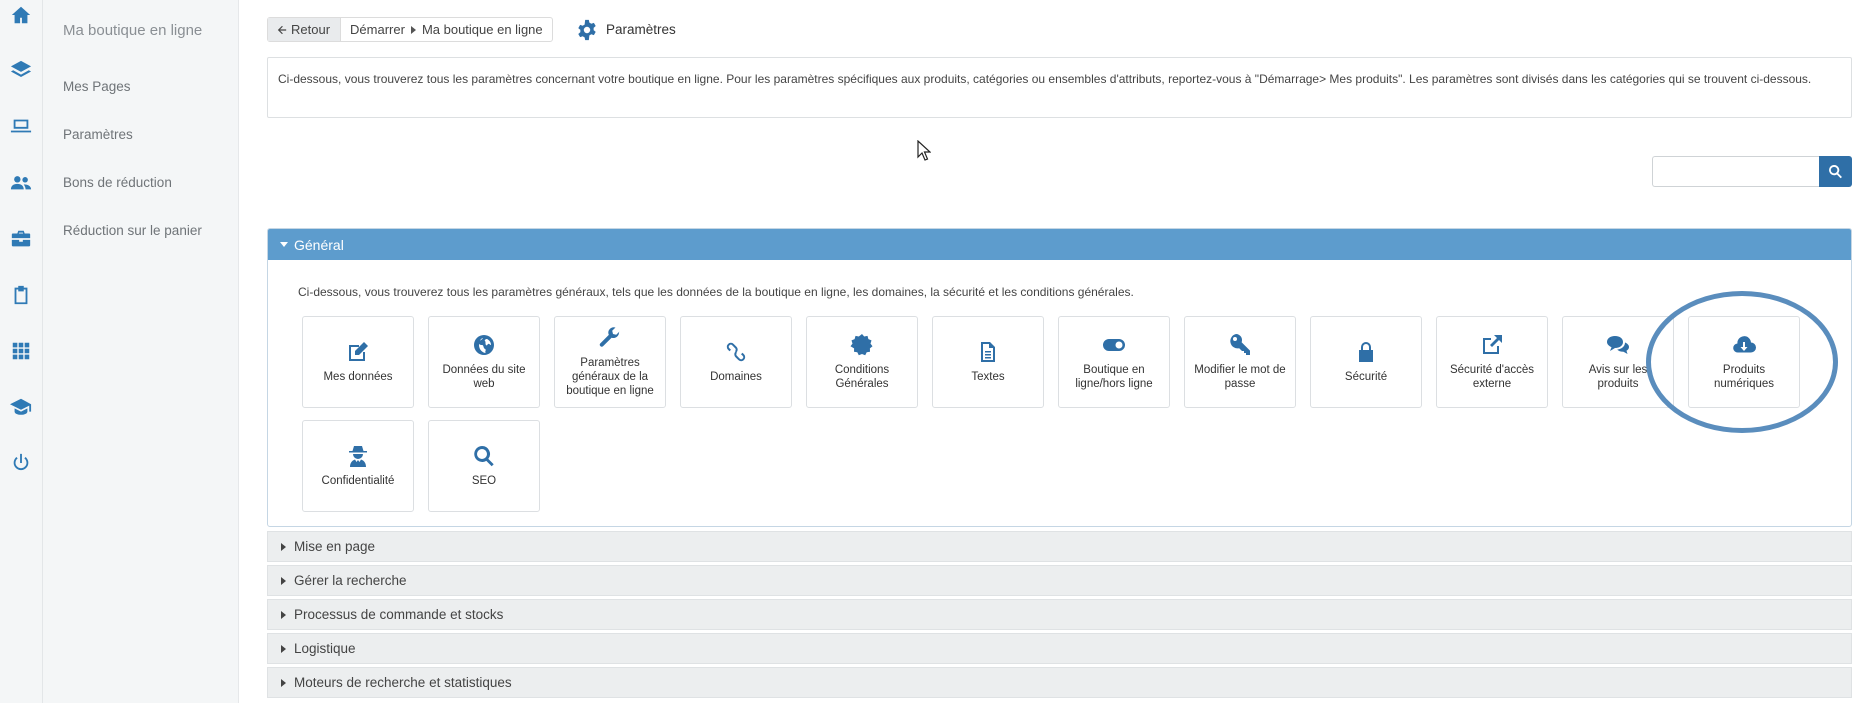 This screenshot has height=703, width=1856. What do you see at coordinates (861, 345) in the screenshot?
I see `seal-icon` at bounding box center [861, 345].